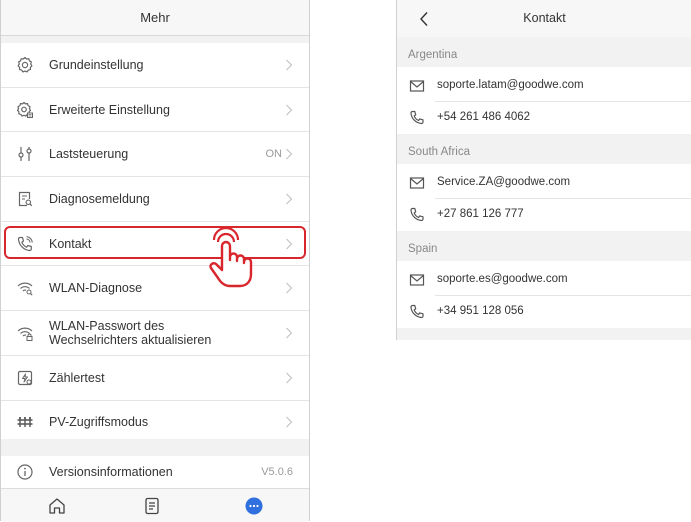  I want to click on page-title: Kontakt, so click(544, 18).